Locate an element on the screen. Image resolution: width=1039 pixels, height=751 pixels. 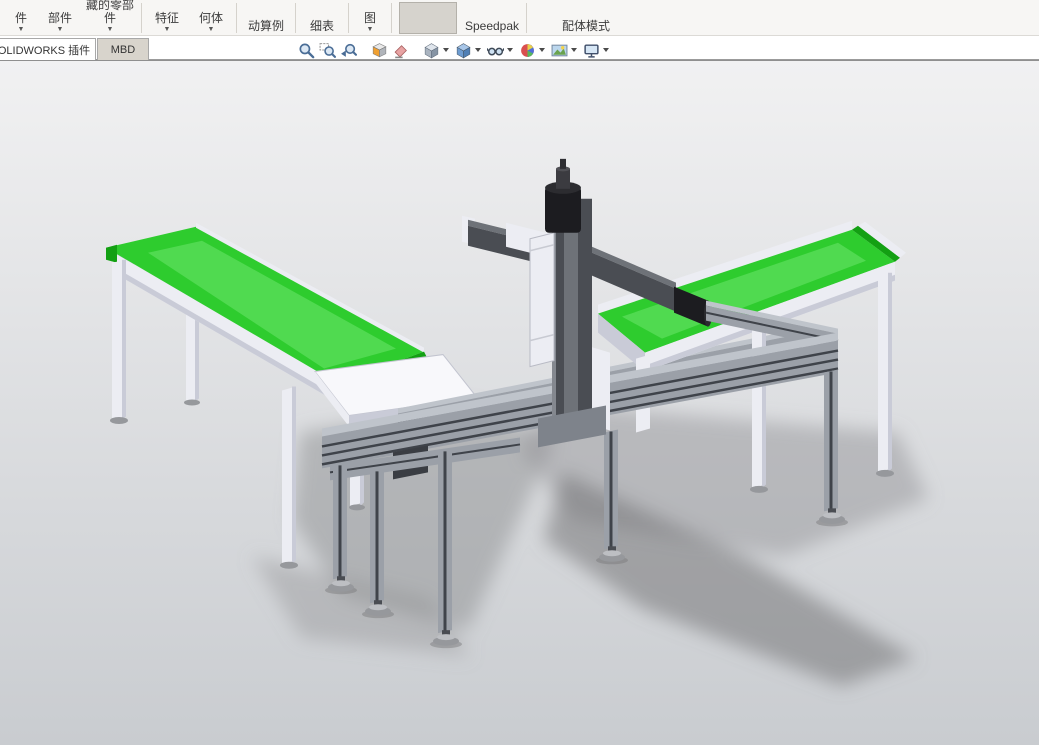
ribbon-button-label: 件 is located at coordinates (20, 18).